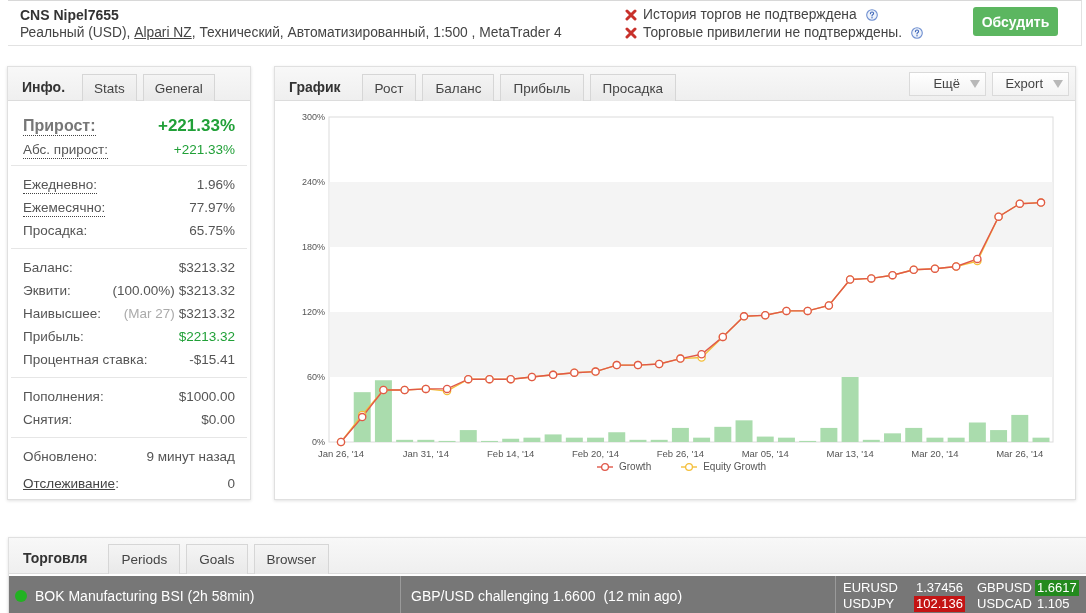 The image size is (1086, 613). What do you see at coordinates (70, 14) in the screenshot?
I see `account-title: CNS Nipel7655` at bounding box center [70, 14].